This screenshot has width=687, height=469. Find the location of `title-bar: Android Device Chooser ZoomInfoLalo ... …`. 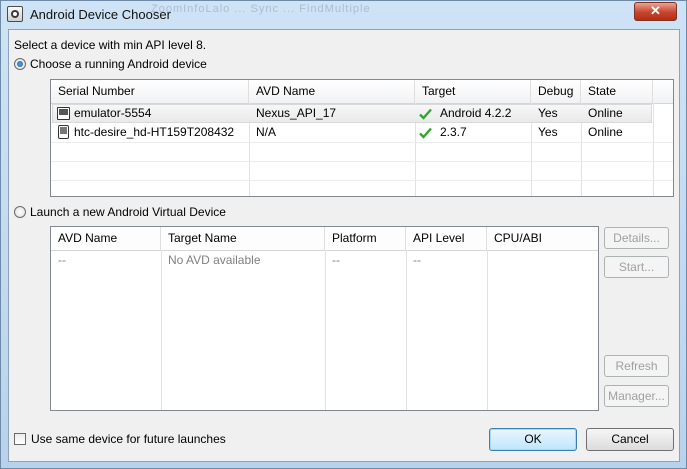

title-bar: Android Device Chooser ZoomInfoLalo ... … is located at coordinates (343, 15).